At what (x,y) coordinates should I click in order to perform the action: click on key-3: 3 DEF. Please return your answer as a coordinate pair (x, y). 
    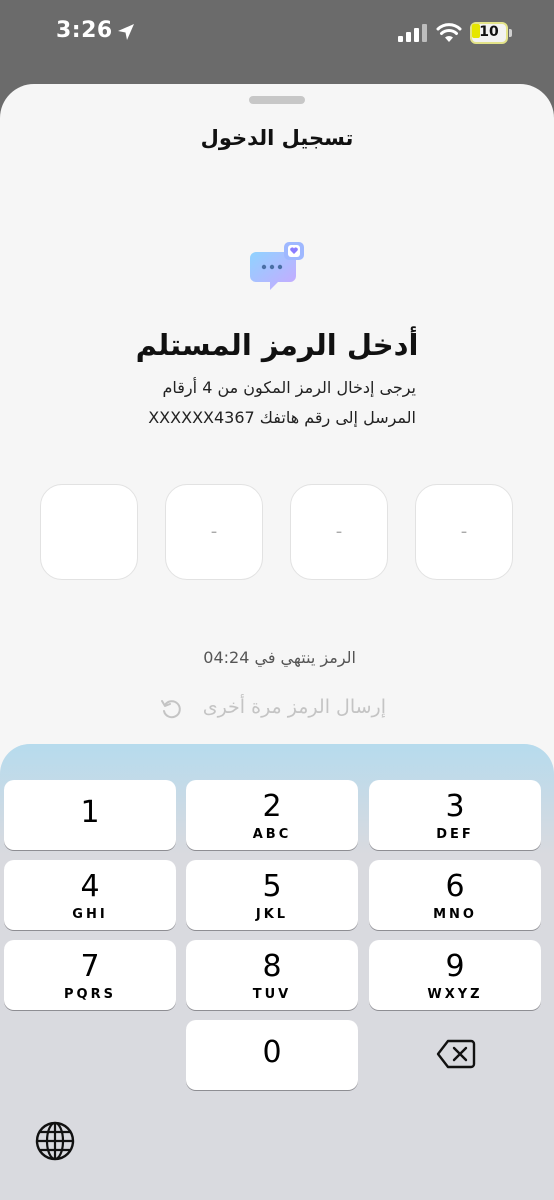
    Looking at the image, I should click on (455, 815).